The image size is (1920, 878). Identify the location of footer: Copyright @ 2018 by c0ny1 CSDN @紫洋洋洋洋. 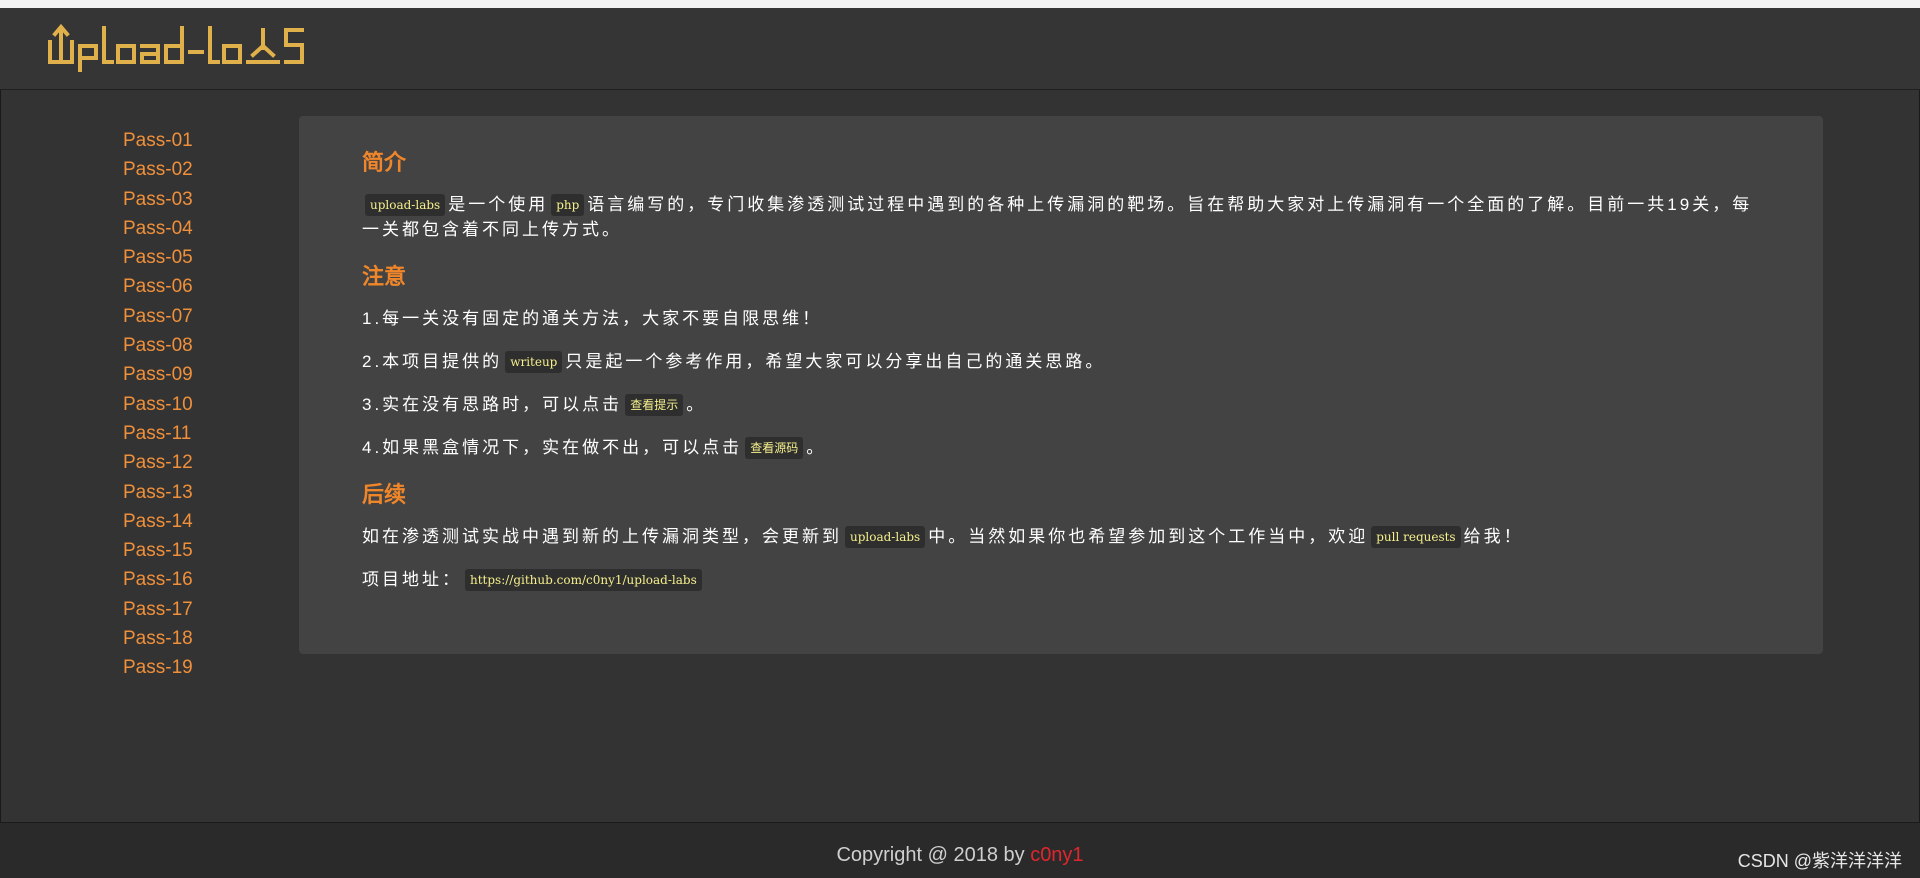
(960, 850).